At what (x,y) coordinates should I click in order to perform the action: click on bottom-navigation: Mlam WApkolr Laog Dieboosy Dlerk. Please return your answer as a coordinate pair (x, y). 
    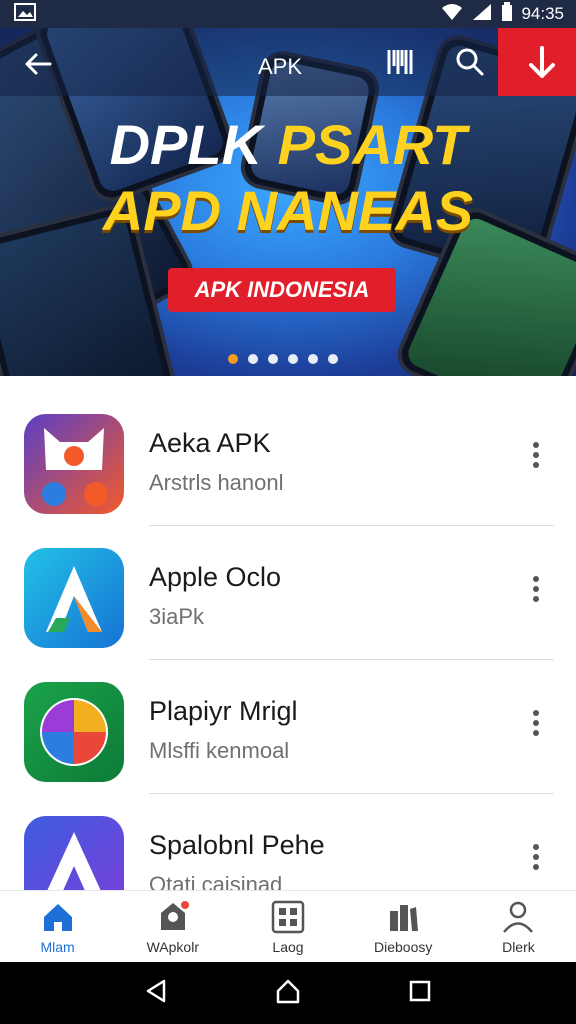
    Looking at the image, I should click on (288, 926).